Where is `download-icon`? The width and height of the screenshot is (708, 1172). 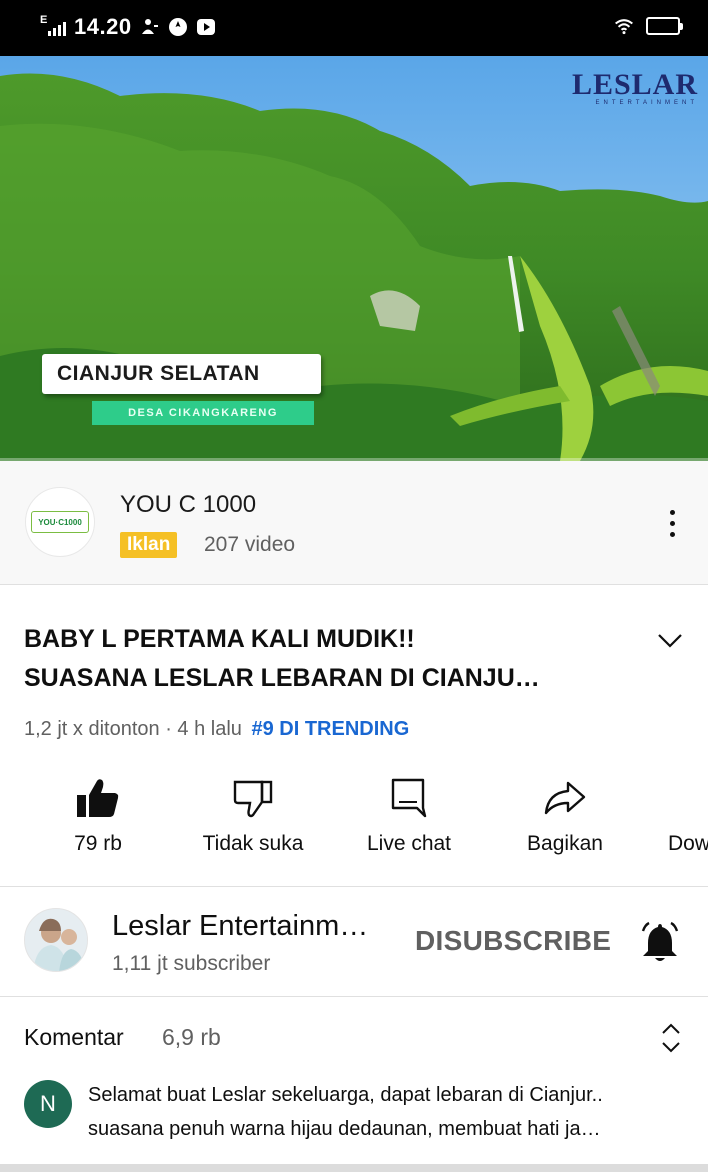
download-icon is located at coordinates (688, 798).